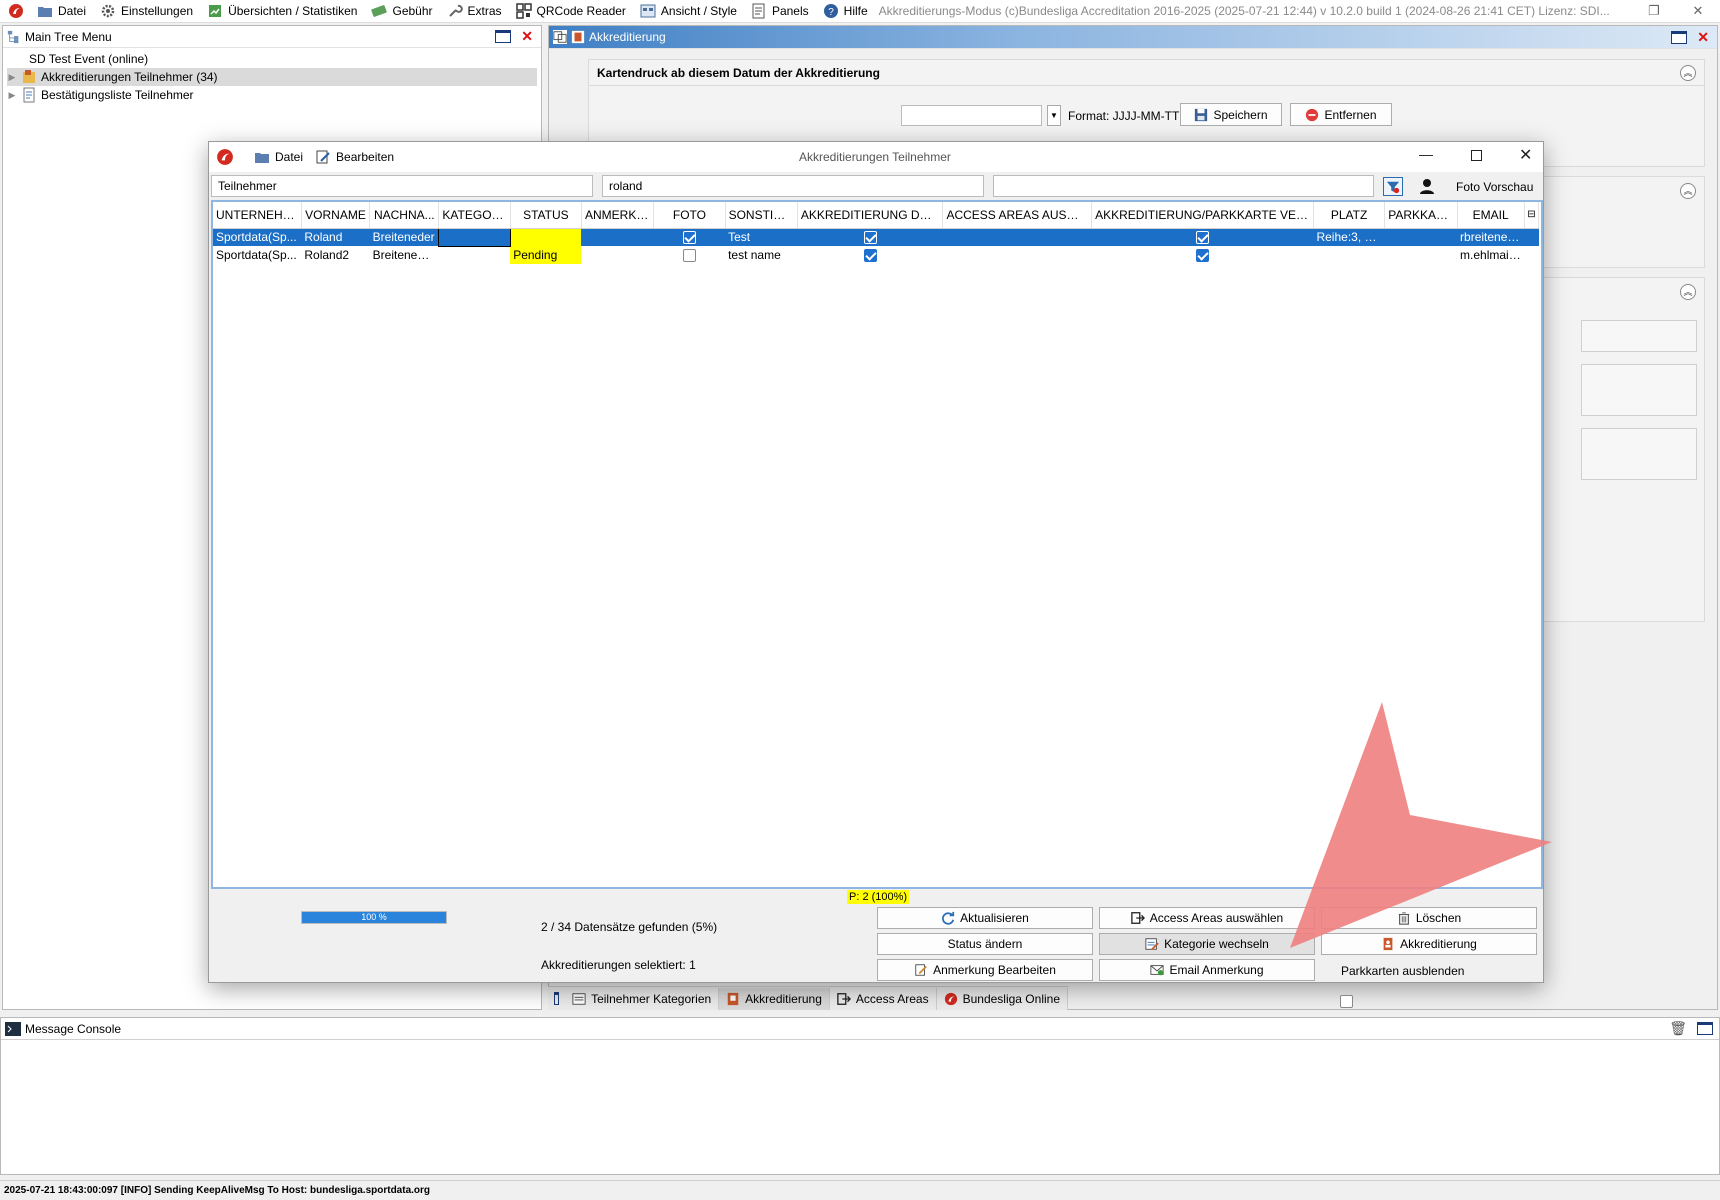 This screenshot has width=1720, height=1200. What do you see at coordinates (278, 157) in the screenshot?
I see `dialog-menu-datei: Datei` at bounding box center [278, 157].